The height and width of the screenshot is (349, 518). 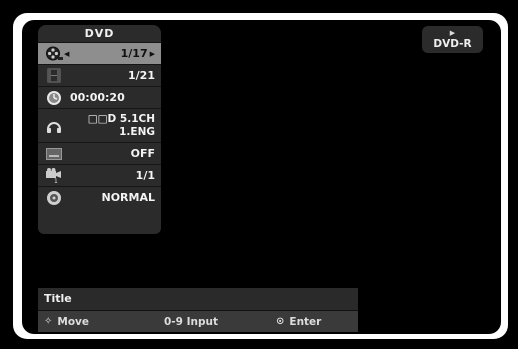 What do you see at coordinates (305, 321) in the screenshot?
I see `enter-label: Enter` at bounding box center [305, 321].